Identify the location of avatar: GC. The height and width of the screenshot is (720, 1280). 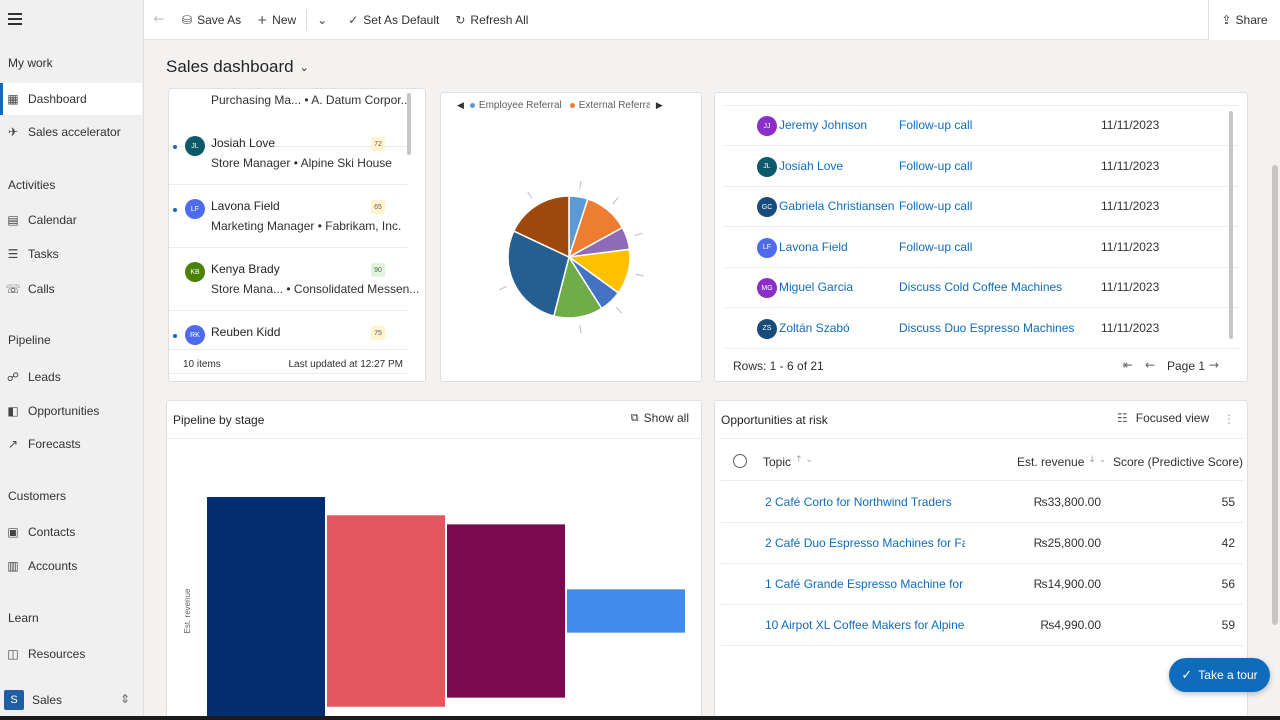
(767, 207).